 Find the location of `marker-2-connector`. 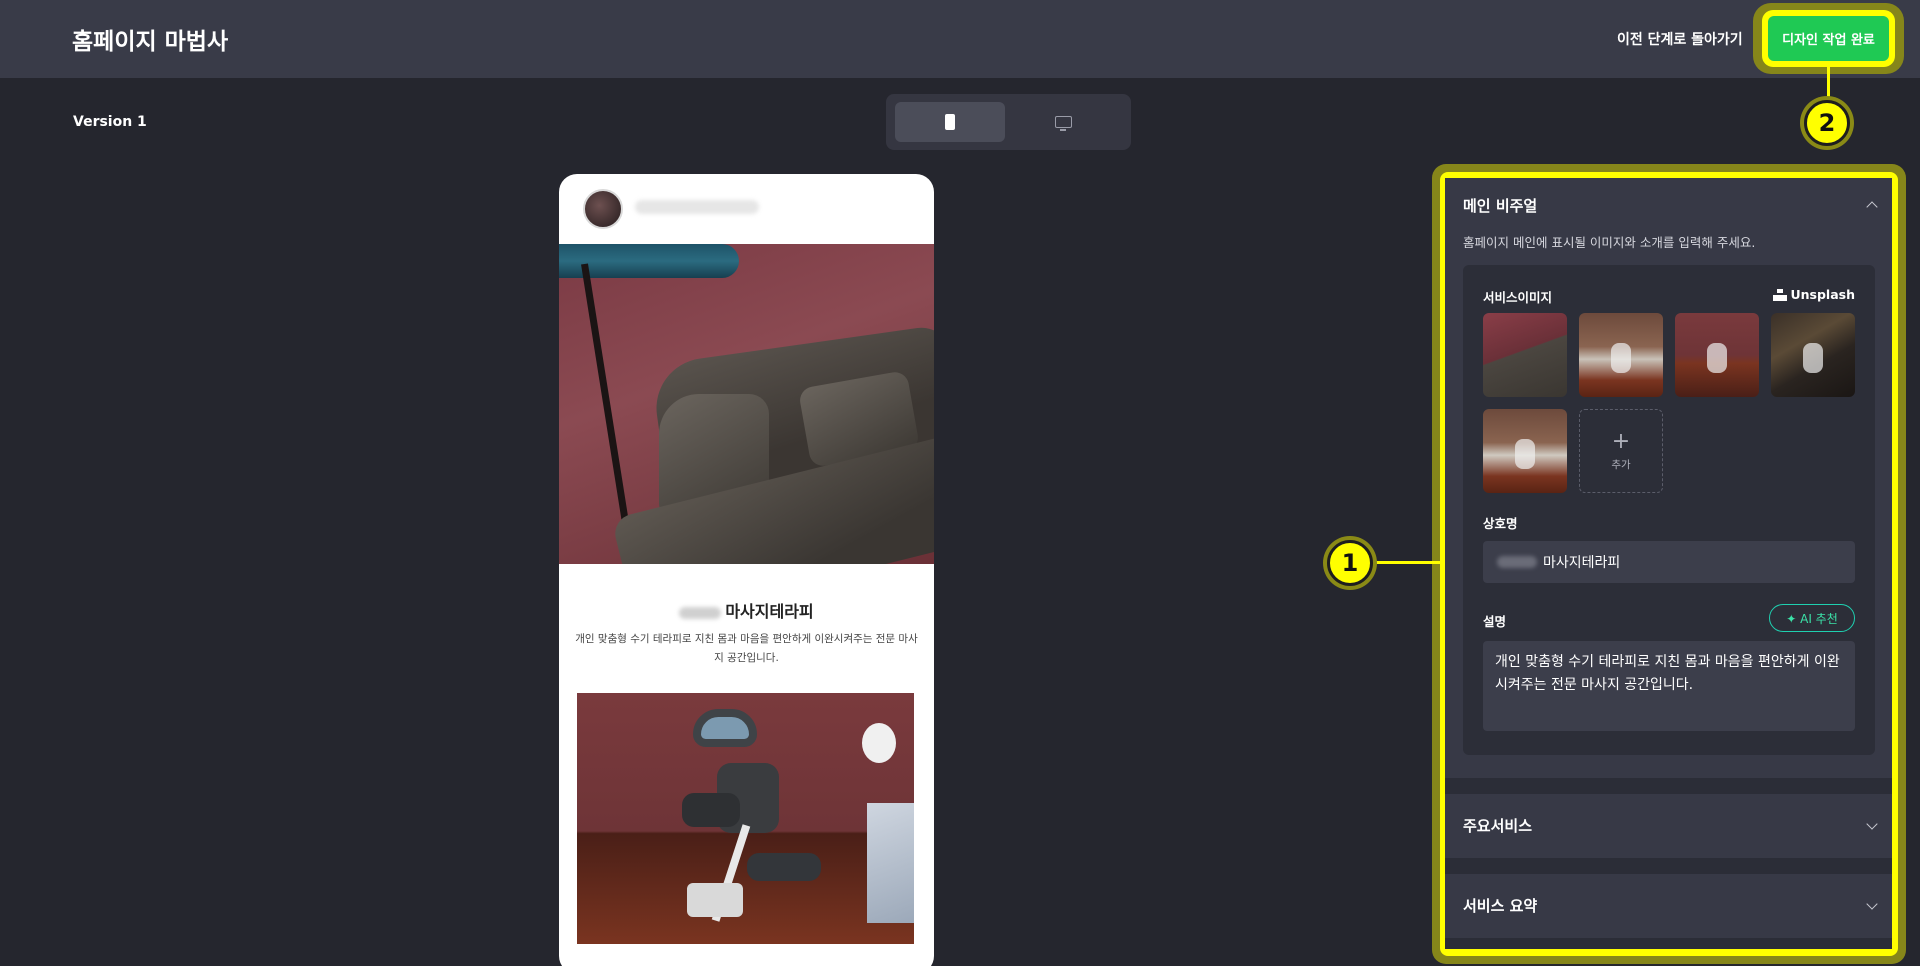

marker-2-connector is located at coordinates (1828, 85).